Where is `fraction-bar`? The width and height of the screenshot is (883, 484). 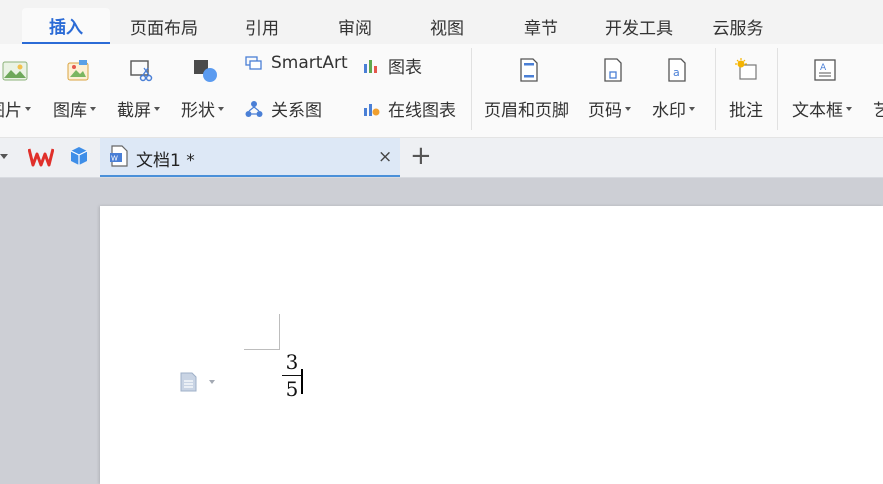 fraction-bar is located at coordinates (292, 375).